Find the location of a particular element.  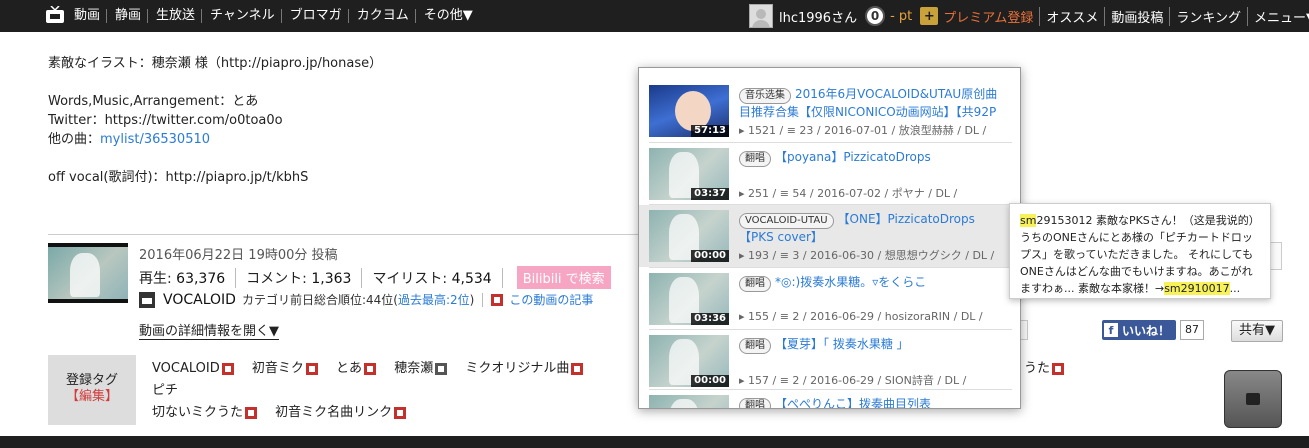

tag-label: ミクオリジナル曲 is located at coordinates (517, 368).